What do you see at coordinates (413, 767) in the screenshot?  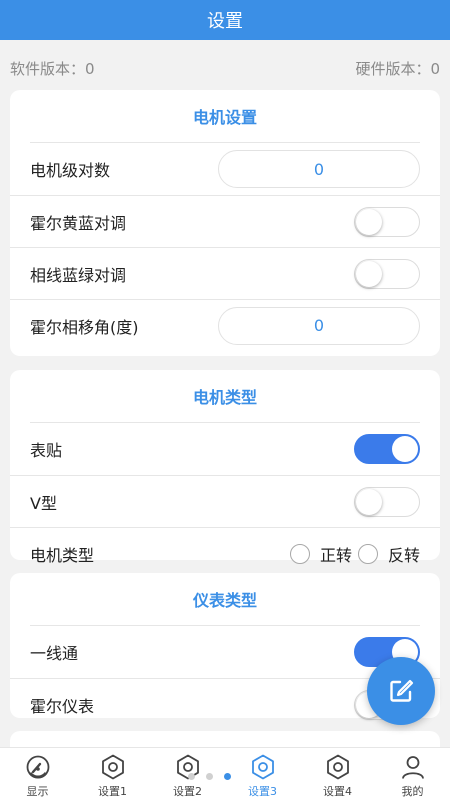 I see `user-icon` at bounding box center [413, 767].